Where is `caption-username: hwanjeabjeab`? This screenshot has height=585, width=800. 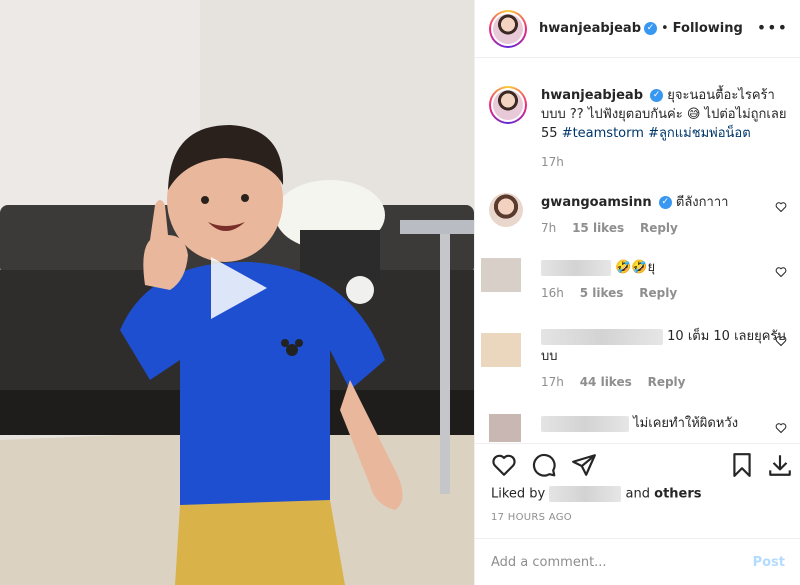
caption-username: hwanjeabjeab is located at coordinates (592, 95).